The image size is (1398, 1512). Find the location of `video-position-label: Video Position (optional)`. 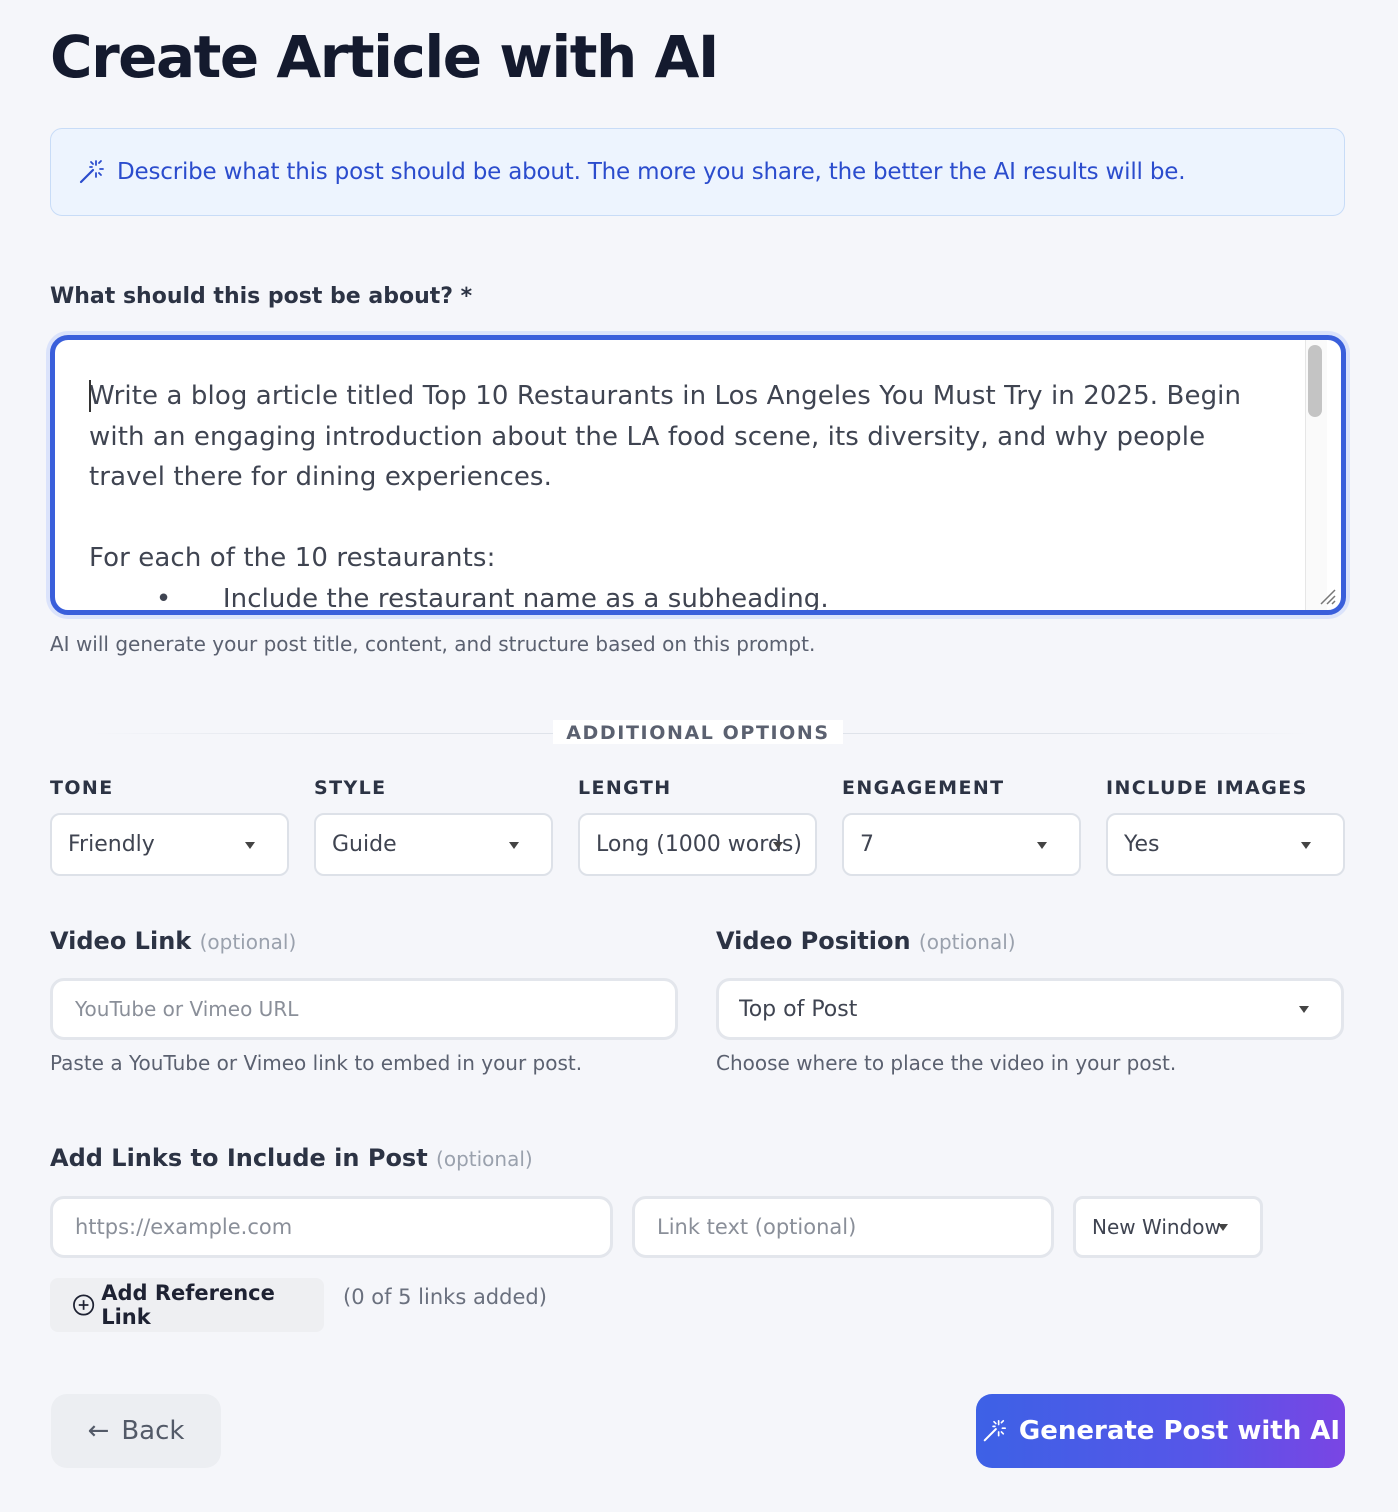

video-position-label: Video Position (optional) is located at coordinates (866, 941).